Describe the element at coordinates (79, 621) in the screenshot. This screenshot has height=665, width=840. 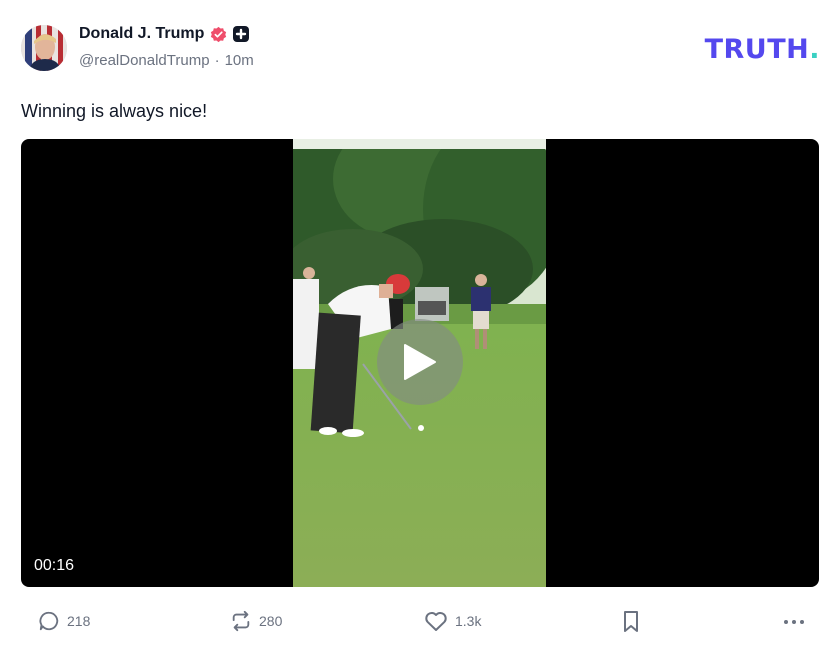
I see `reply-count: 218` at that location.